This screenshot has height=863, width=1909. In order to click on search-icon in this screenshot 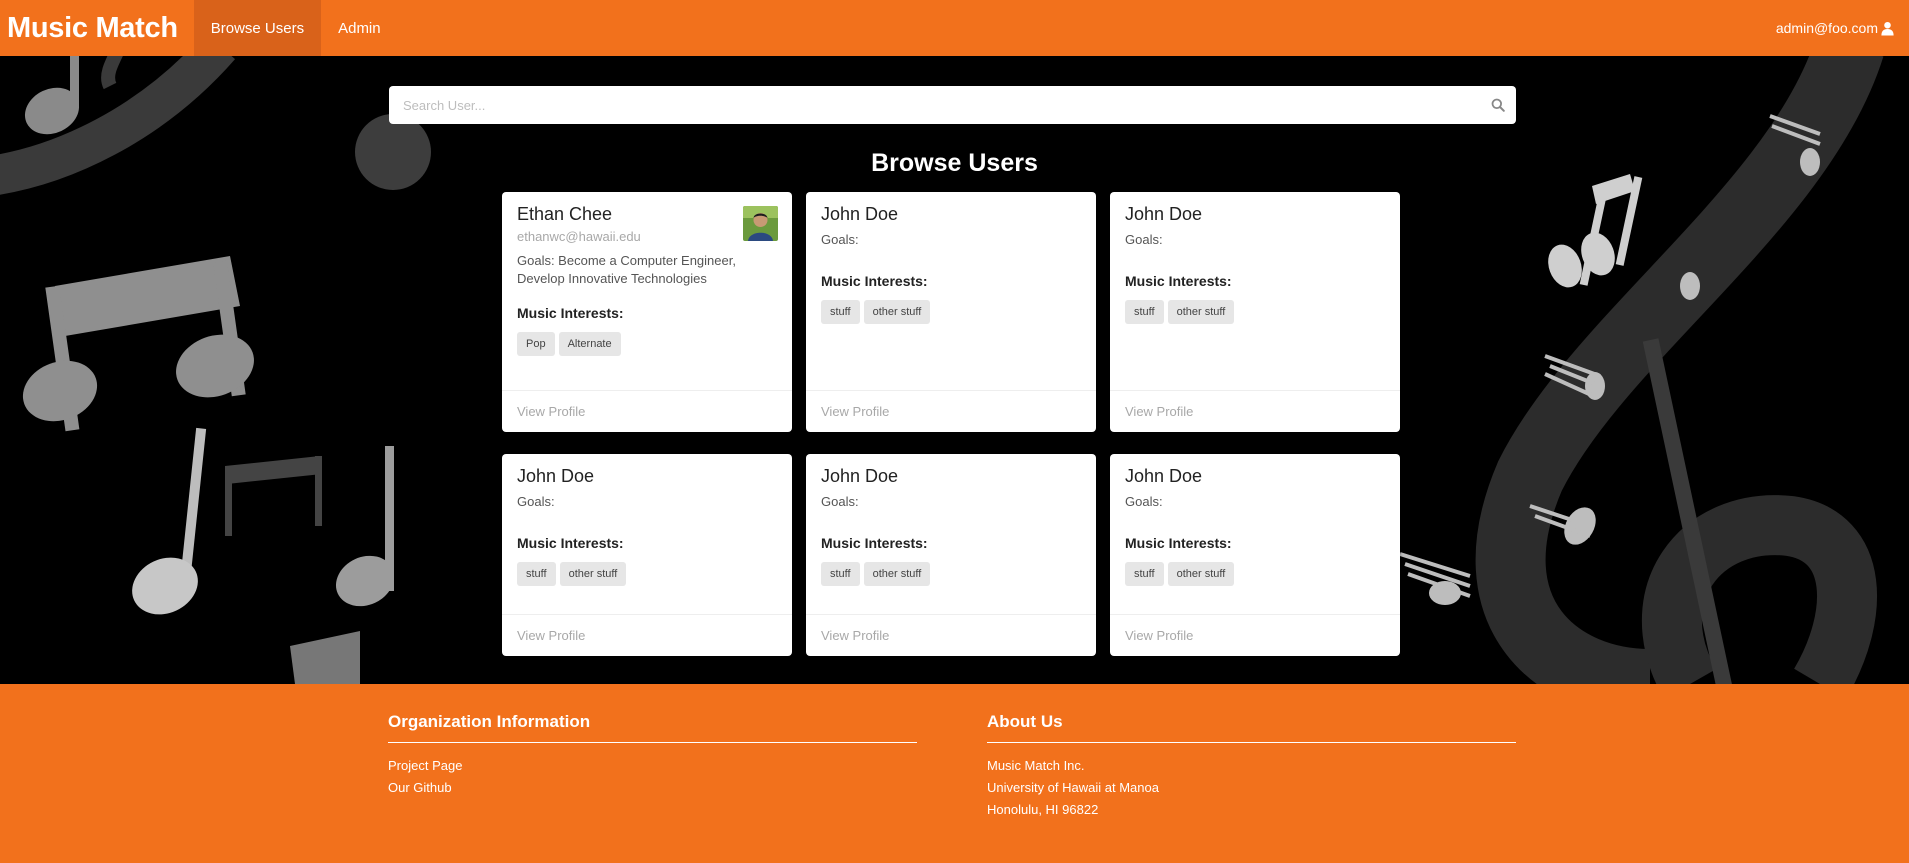, I will do `click(1498, 105)`.